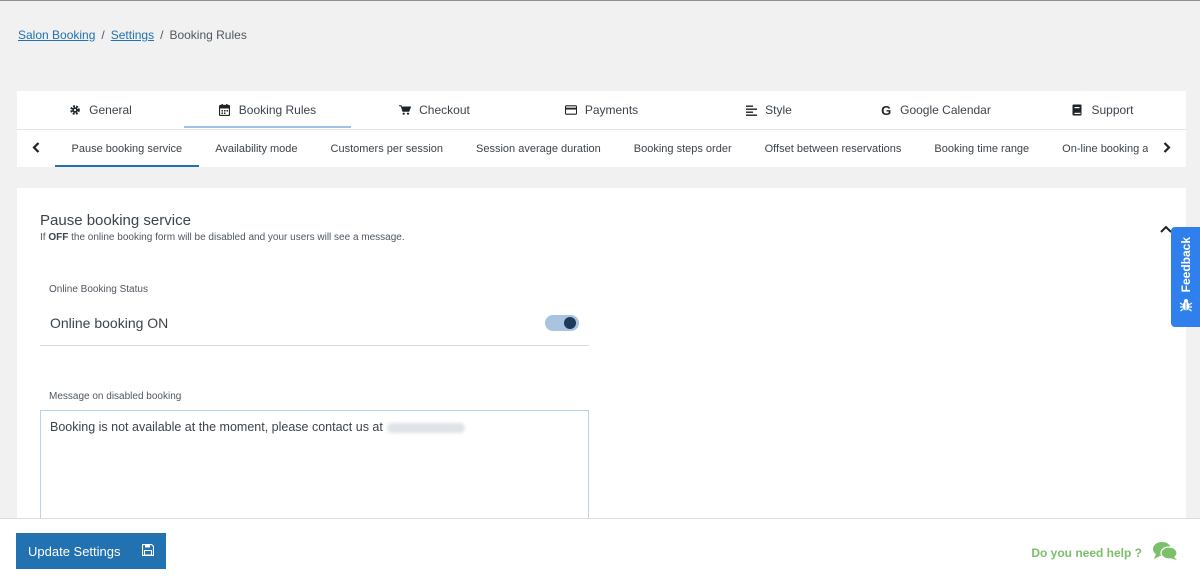 The height and width of the screenshot is (577, 1200). Describe the element at coordinates (1112, 110) in the screenshot. I see `tab-label: Support` at that location.